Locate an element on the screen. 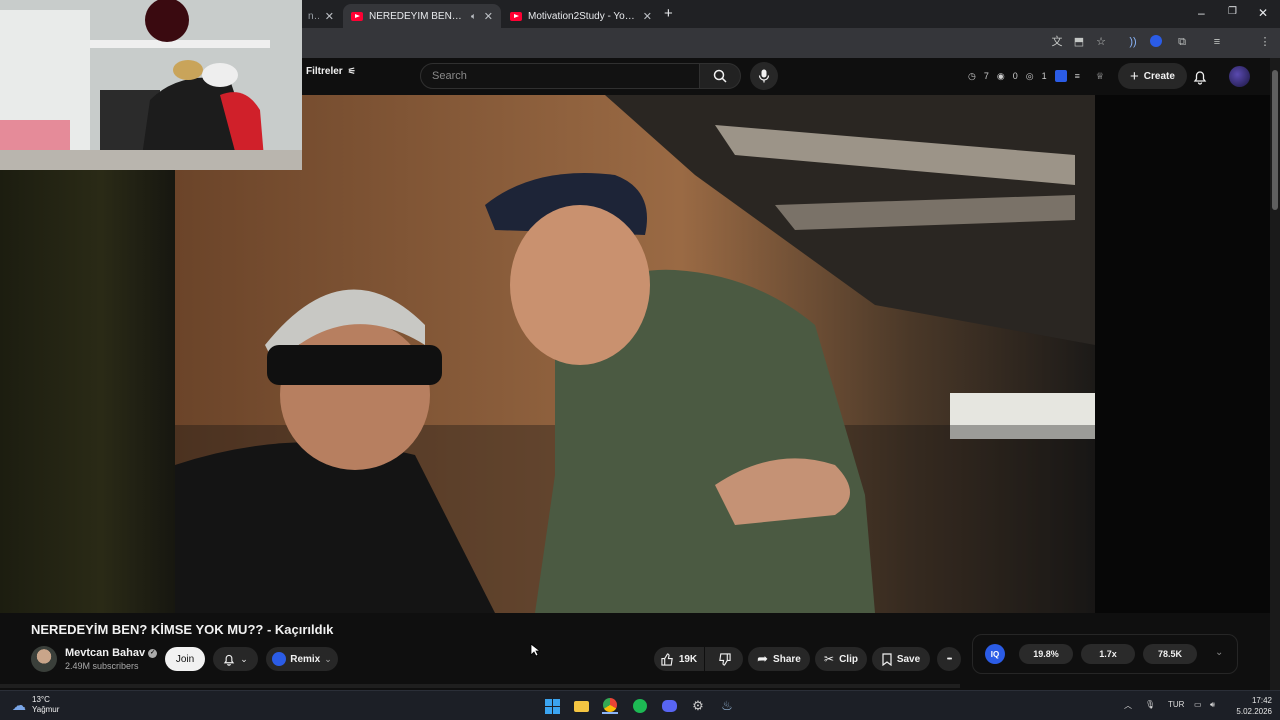 The image size is (1280, 720). video-right-margin is located at coordinates (1182, 354).